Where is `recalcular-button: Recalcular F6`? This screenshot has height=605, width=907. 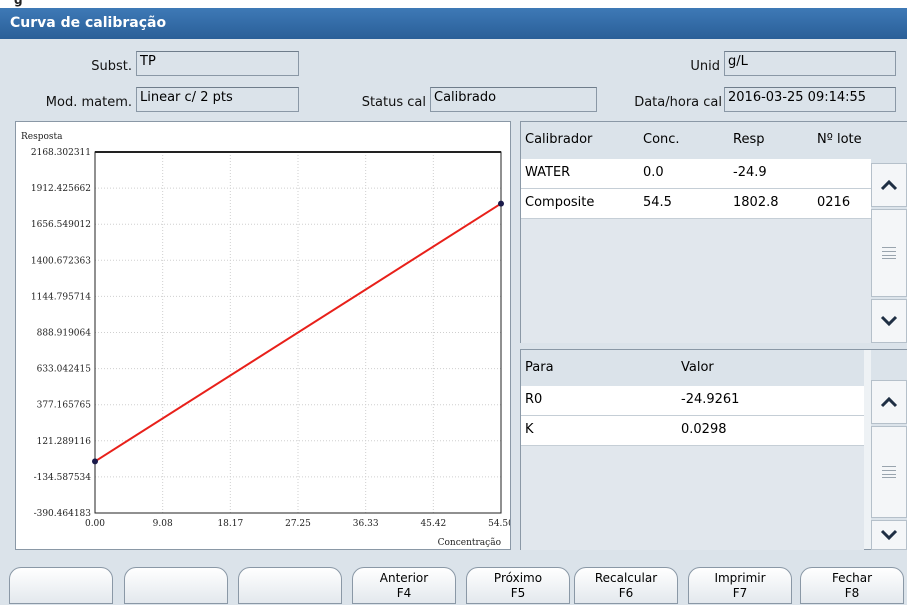
recalcular-button: Recalcular F6 is located at coordinates (626, 585).